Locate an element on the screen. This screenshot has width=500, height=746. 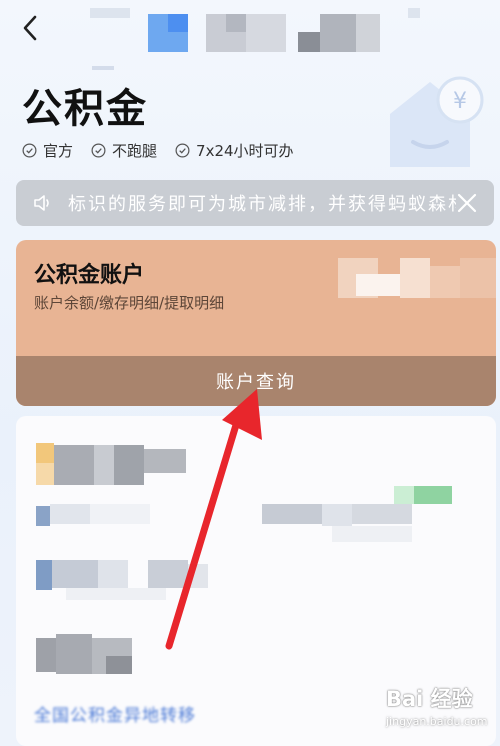
tag-no-errands: 不跑腿 is located at coordinates (124, 150).